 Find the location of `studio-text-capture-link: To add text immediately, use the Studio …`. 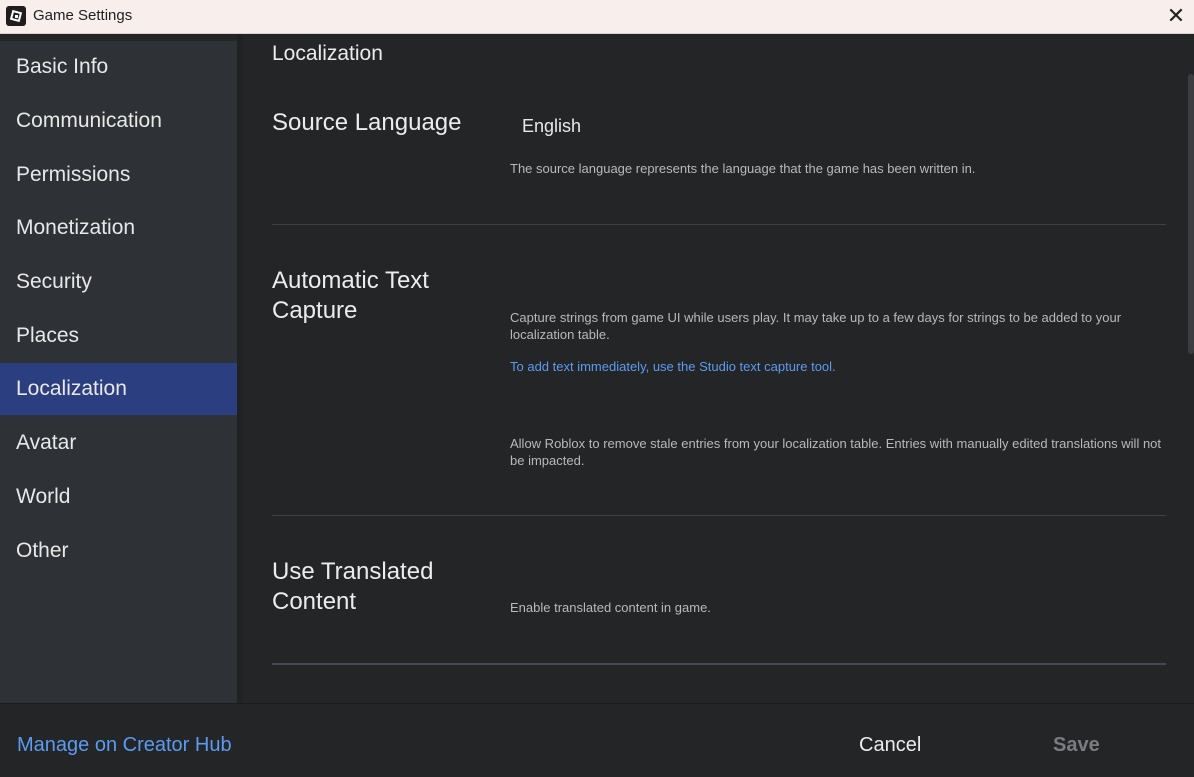

studio-text-capture-link: To add text immediately, use the Studio … is located at coordinates (673, 366).